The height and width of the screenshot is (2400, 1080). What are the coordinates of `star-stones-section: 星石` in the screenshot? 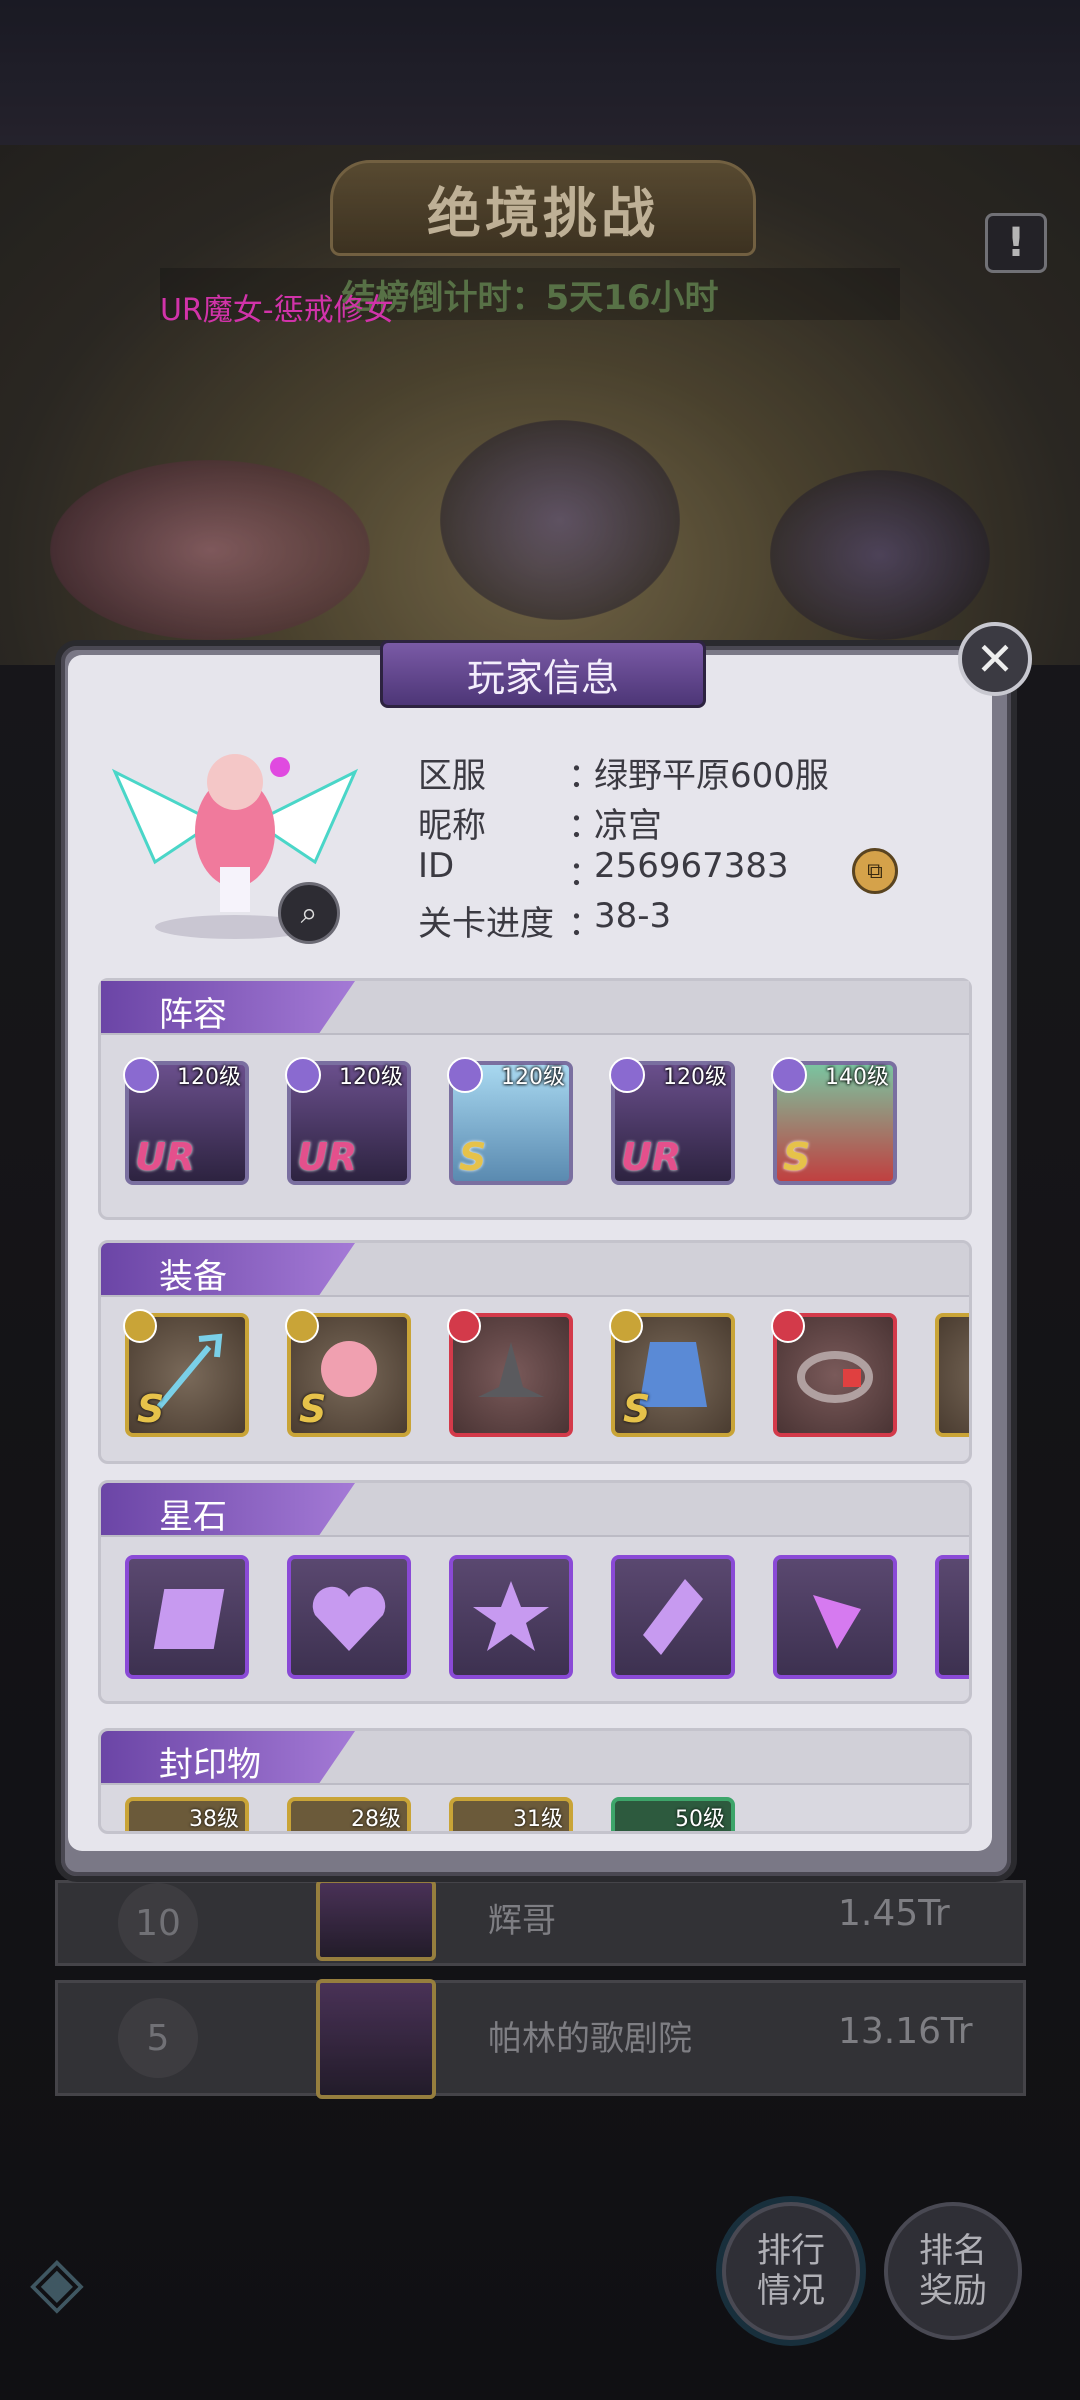 It's located at (535, 1592).